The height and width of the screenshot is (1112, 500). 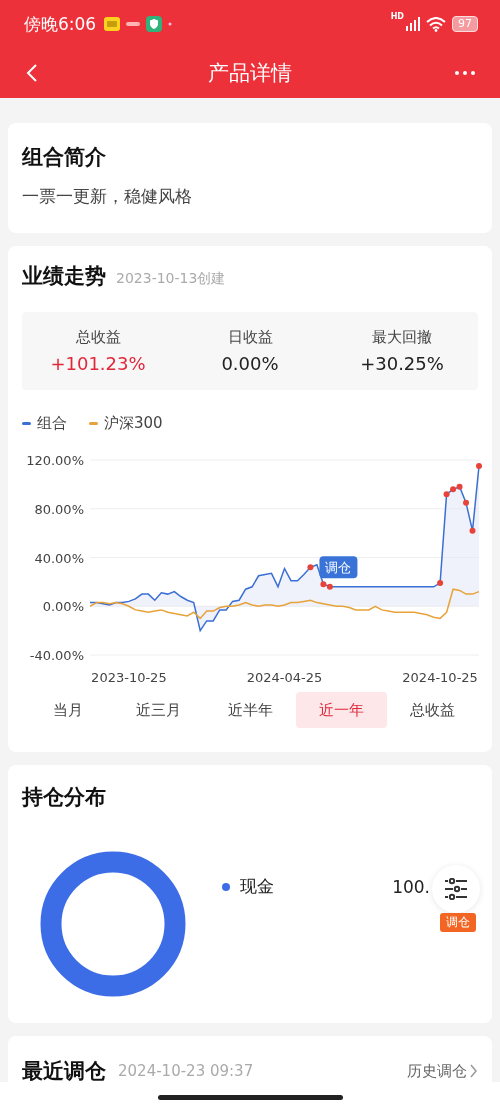 I want to click on rebalance-button, so click(x=456, y=889).